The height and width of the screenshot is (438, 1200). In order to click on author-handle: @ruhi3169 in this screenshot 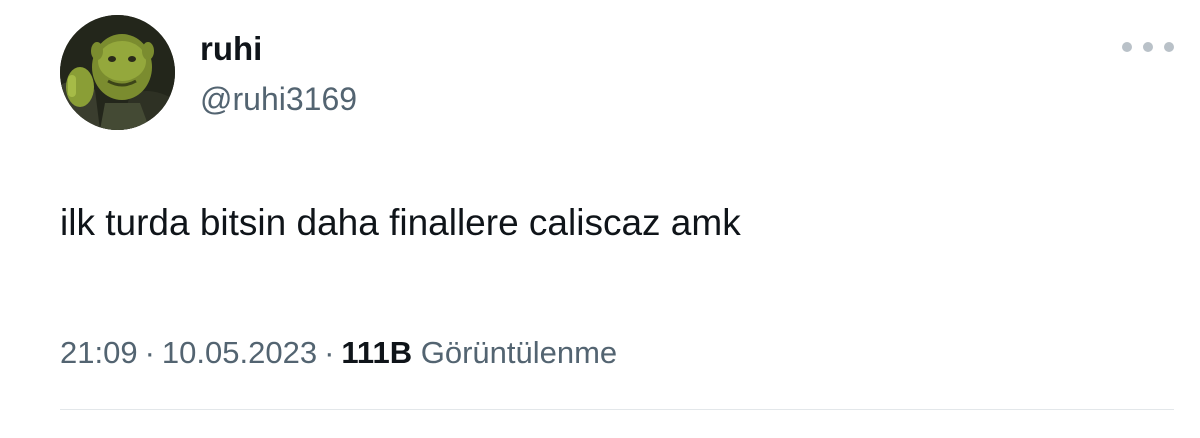, I will do `click(278, 99)`.